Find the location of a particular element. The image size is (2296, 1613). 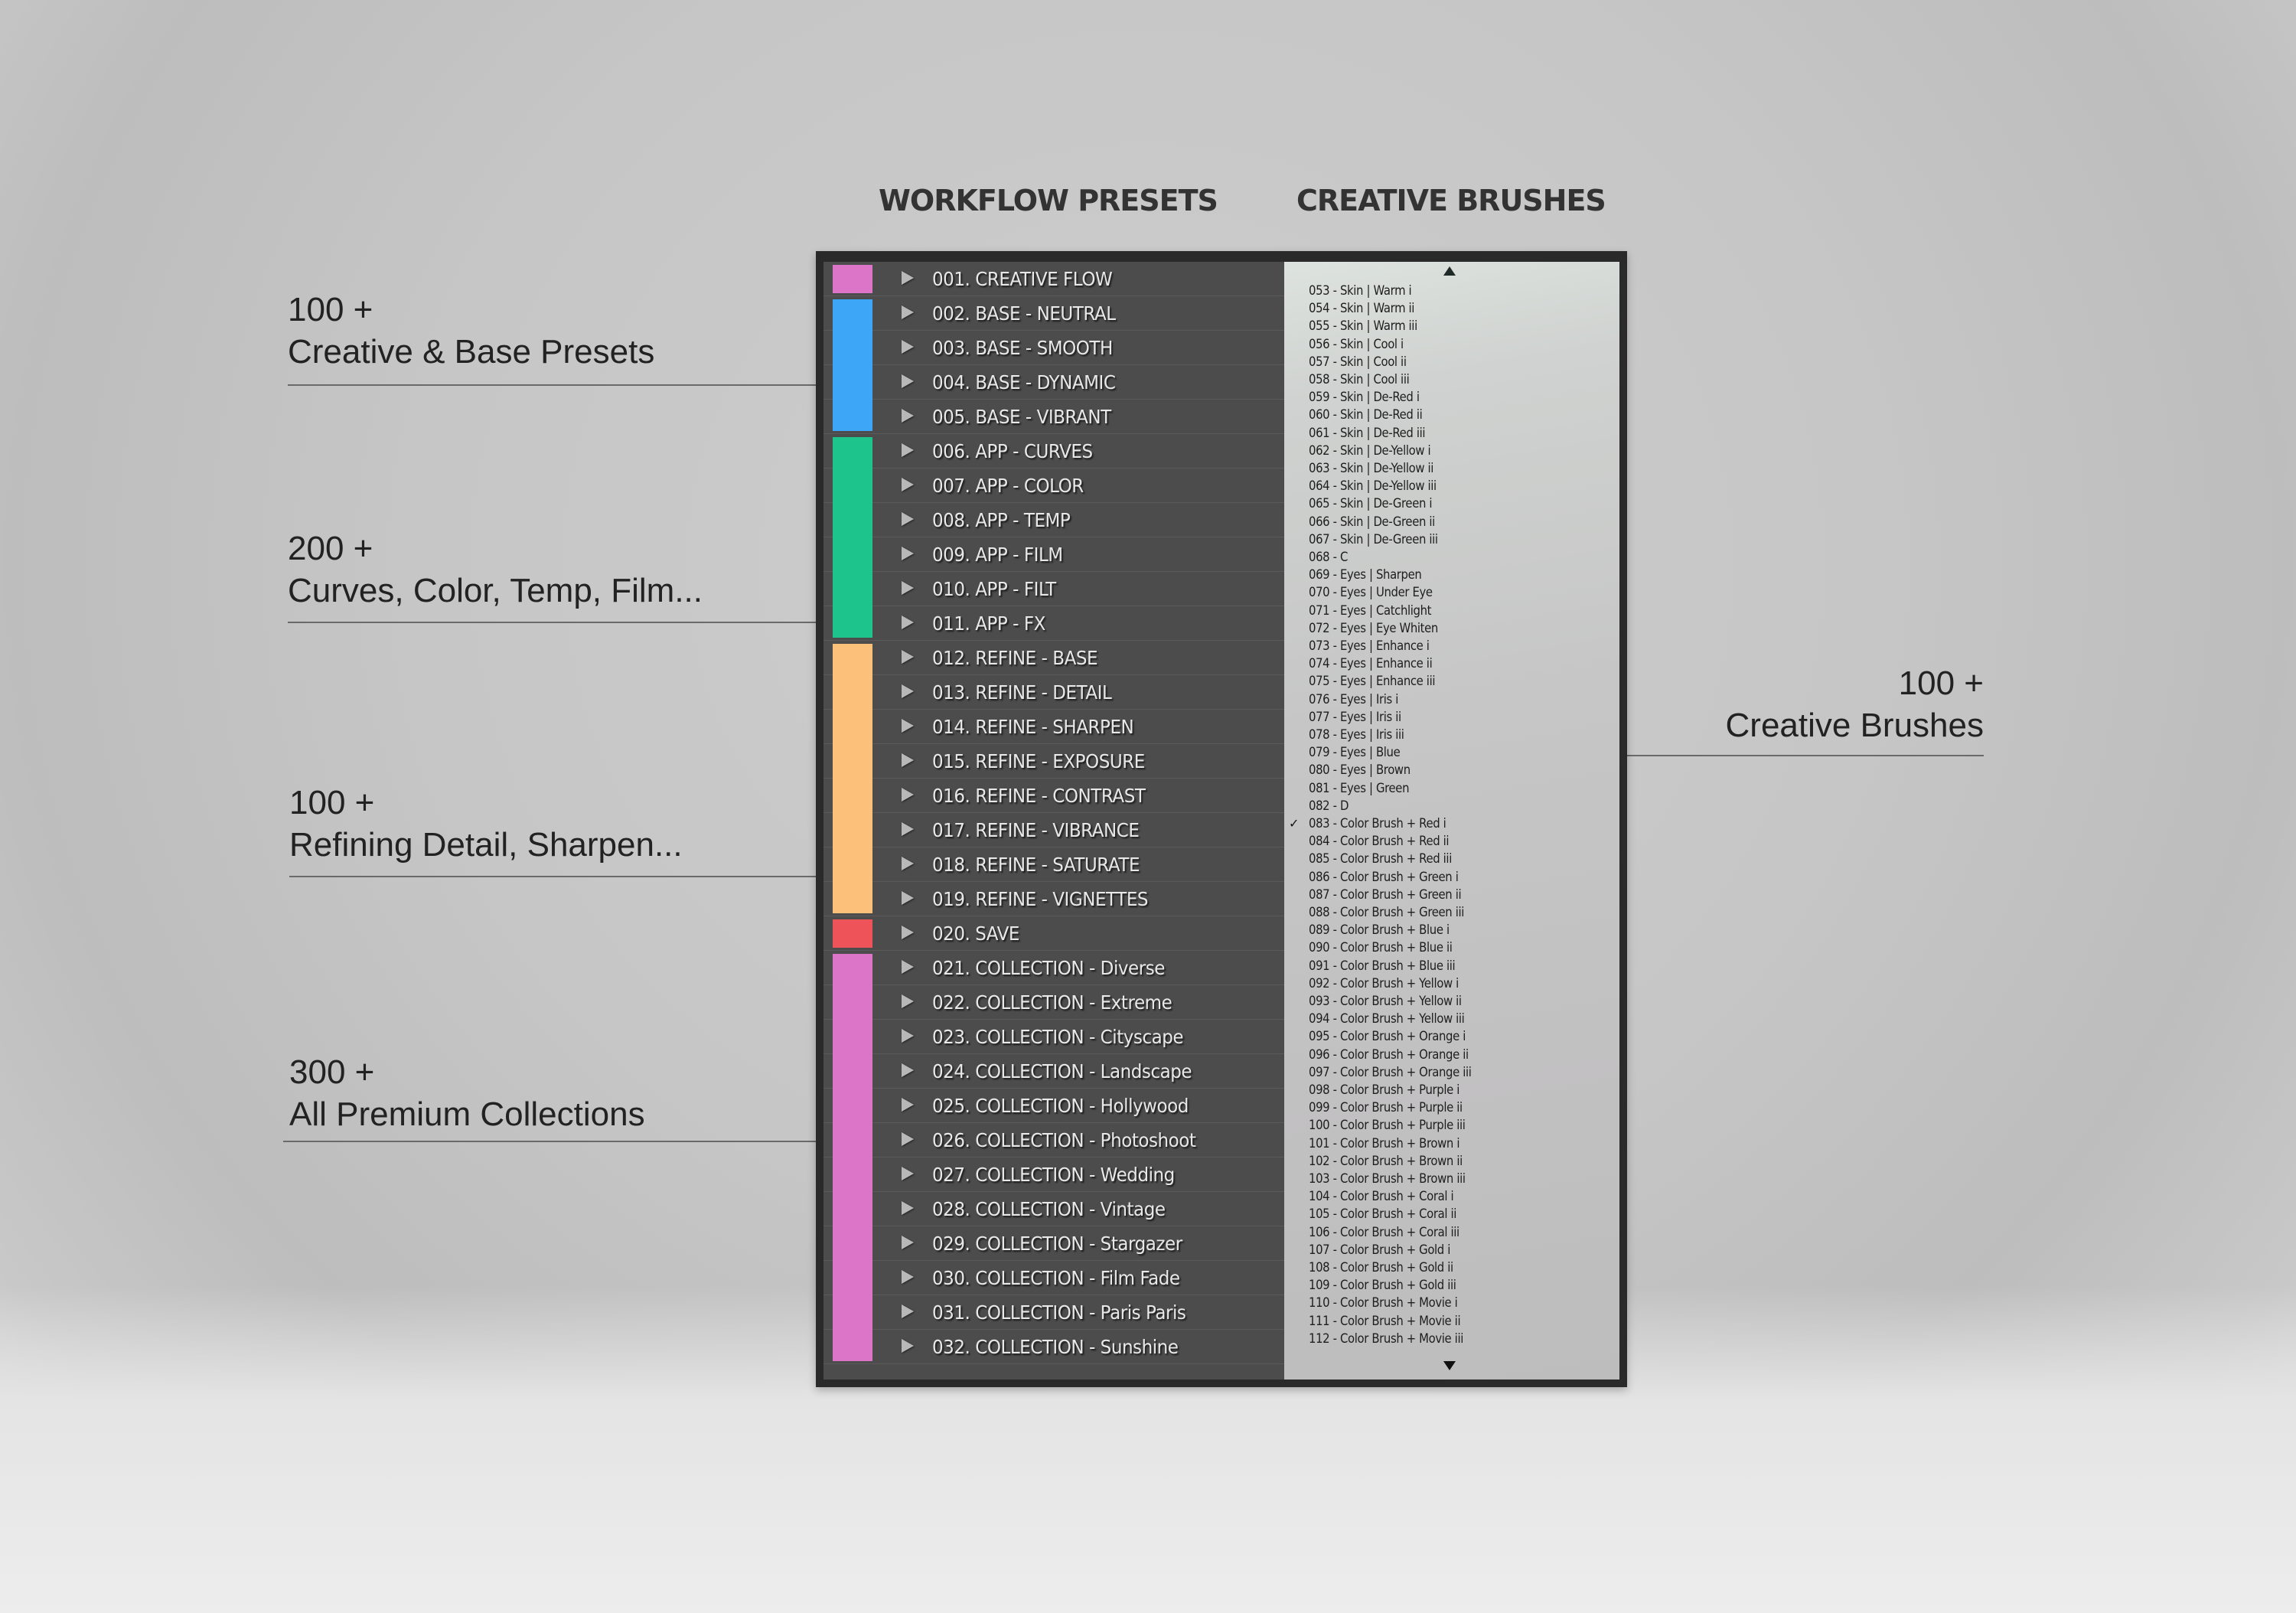

brush-preset-item: 078 - Eyes | Iris iii is located at coordinates (1356, 734).